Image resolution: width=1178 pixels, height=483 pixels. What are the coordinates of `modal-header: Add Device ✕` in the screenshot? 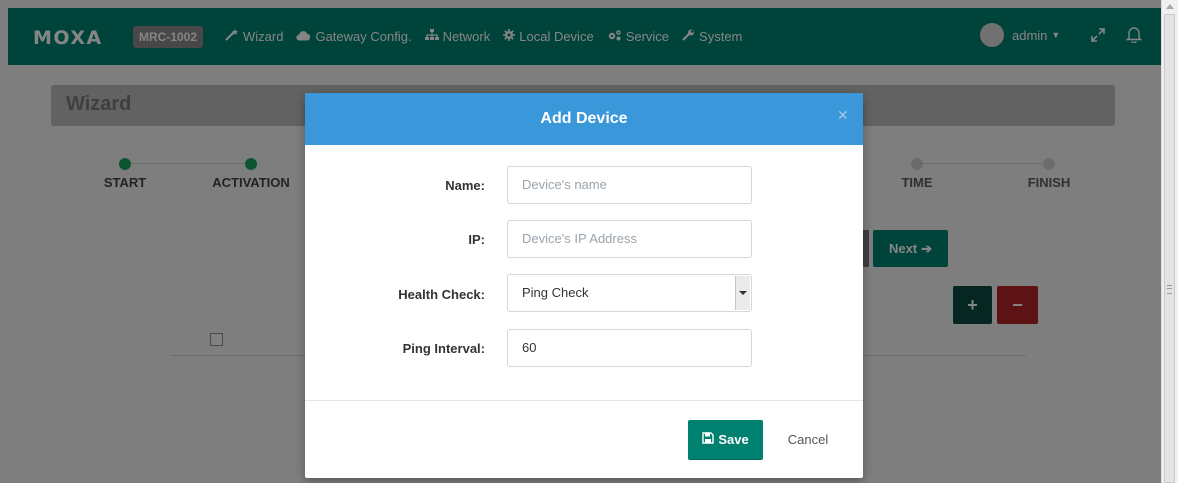 It's located at (584, 119).